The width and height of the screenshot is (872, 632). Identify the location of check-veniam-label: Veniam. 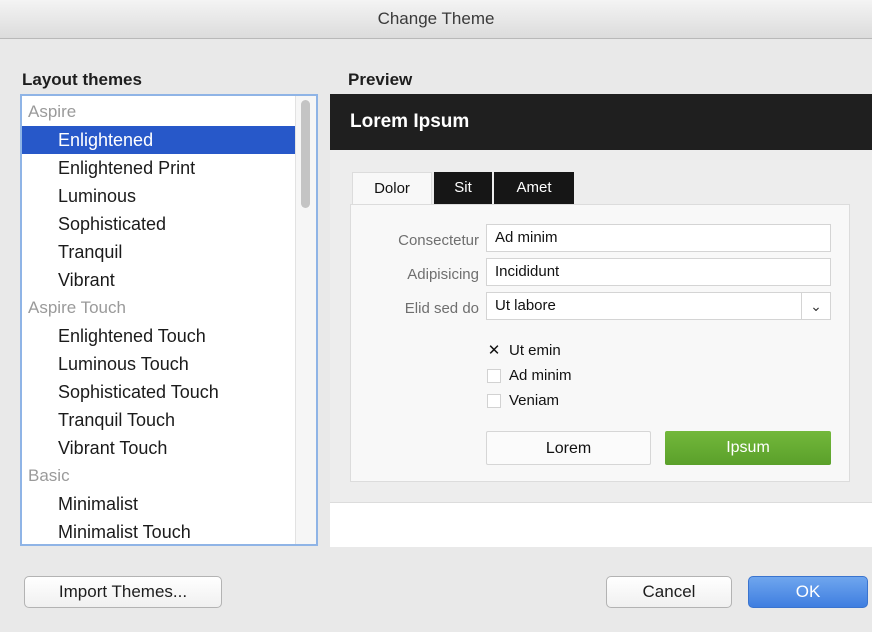
(534, 400).